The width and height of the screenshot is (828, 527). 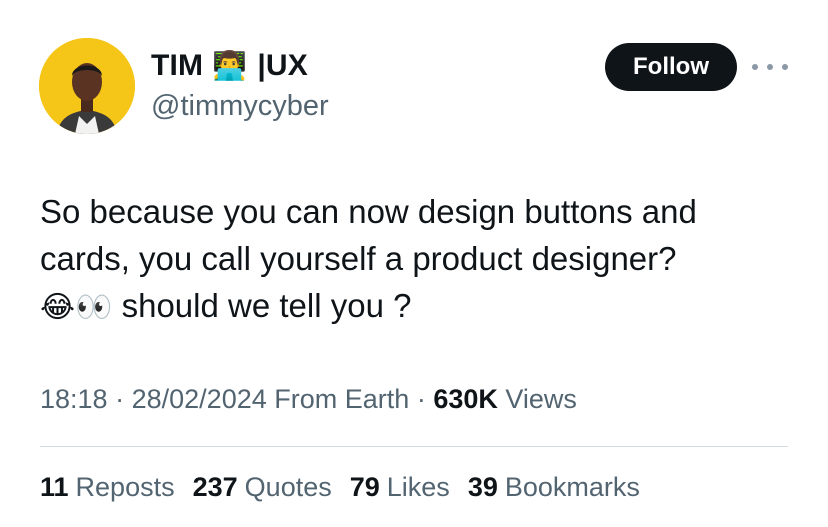 I want to click on engagement-stats: 11 Reposts 237 Quotes 79 Likes 39 Bookmarks, so click(x=340, y=487).